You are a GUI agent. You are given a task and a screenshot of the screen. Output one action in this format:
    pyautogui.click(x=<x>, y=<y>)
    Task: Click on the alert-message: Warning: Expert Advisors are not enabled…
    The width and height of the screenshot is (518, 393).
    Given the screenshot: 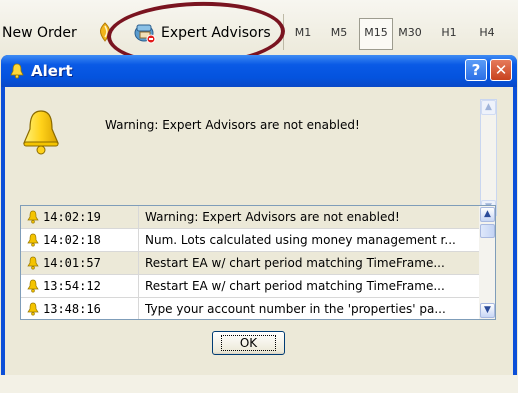 What is the action you would take?
    pyautogui.click(x=232, y=125)
    